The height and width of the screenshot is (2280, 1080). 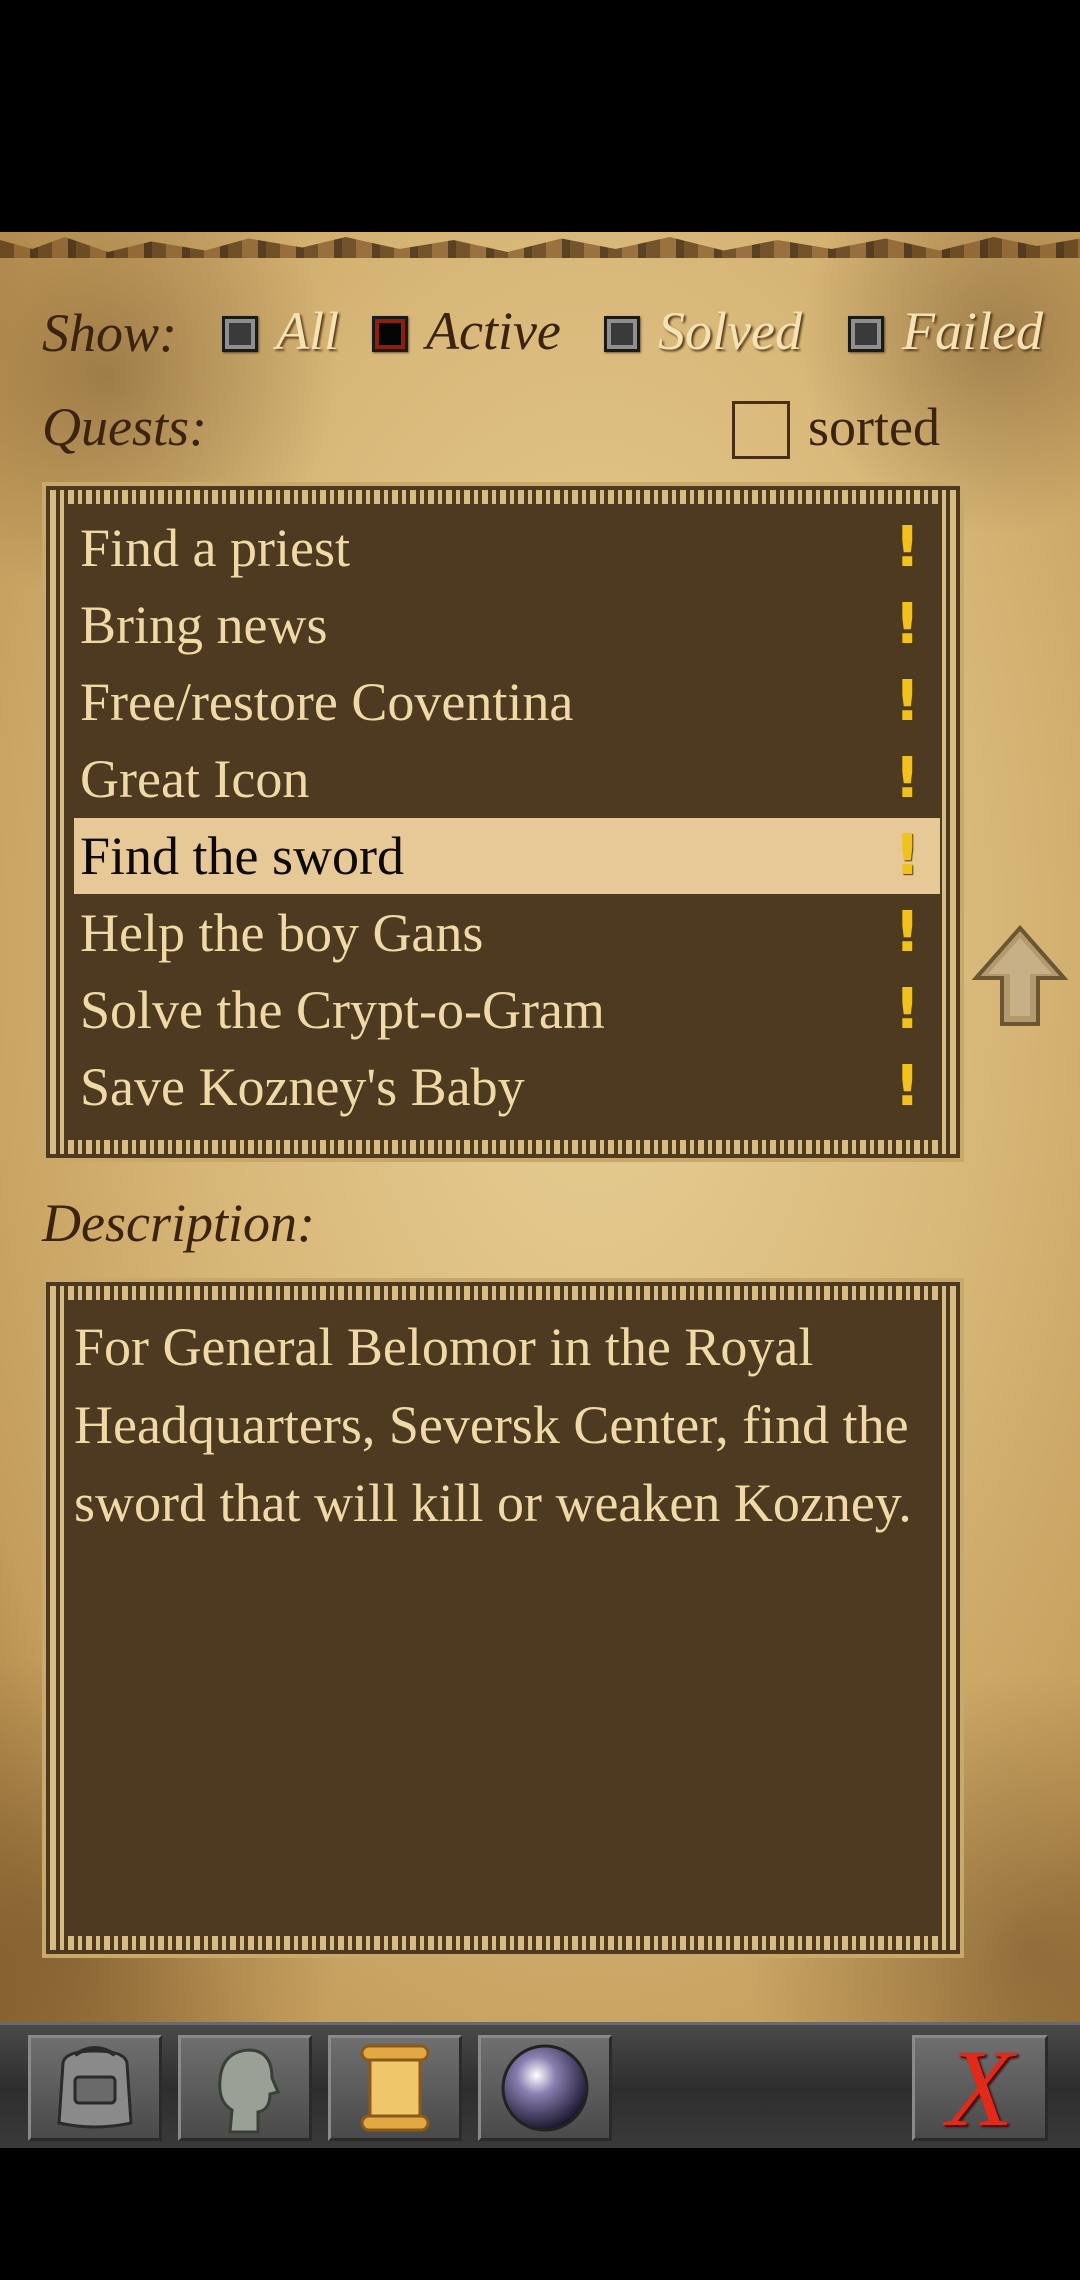 I want to click on magic-button, so click(x=545, y=2088).